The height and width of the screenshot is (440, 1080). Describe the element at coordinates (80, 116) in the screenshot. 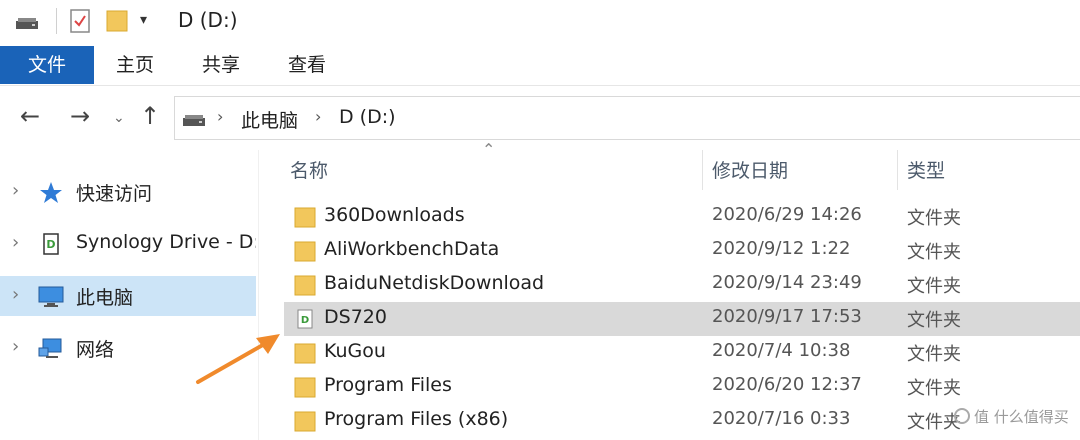

I see `forward-arrow-icon: →` at that location.